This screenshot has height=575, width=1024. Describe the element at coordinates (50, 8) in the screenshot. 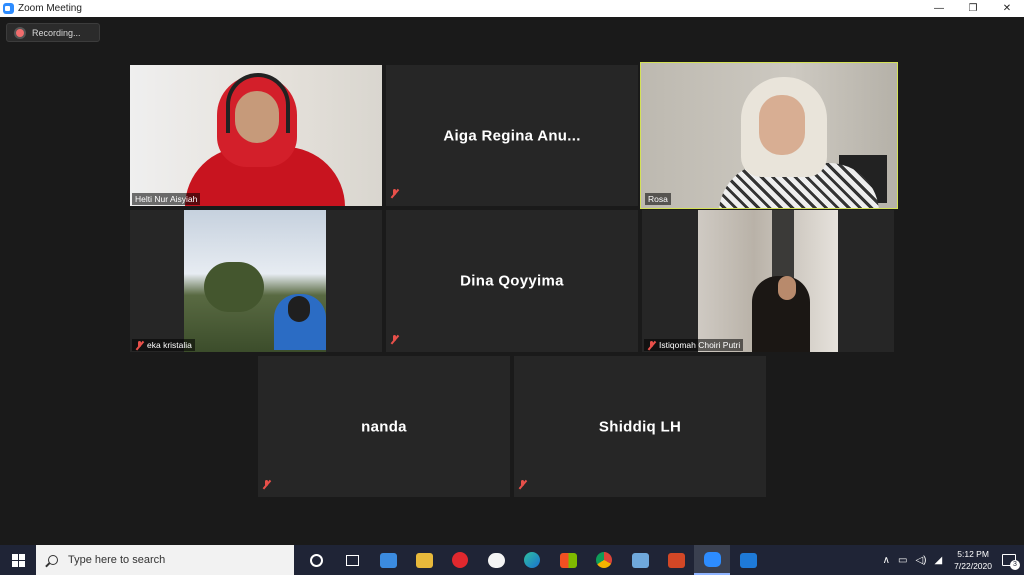

I see `window-title: Zoom Meeting` at that location.